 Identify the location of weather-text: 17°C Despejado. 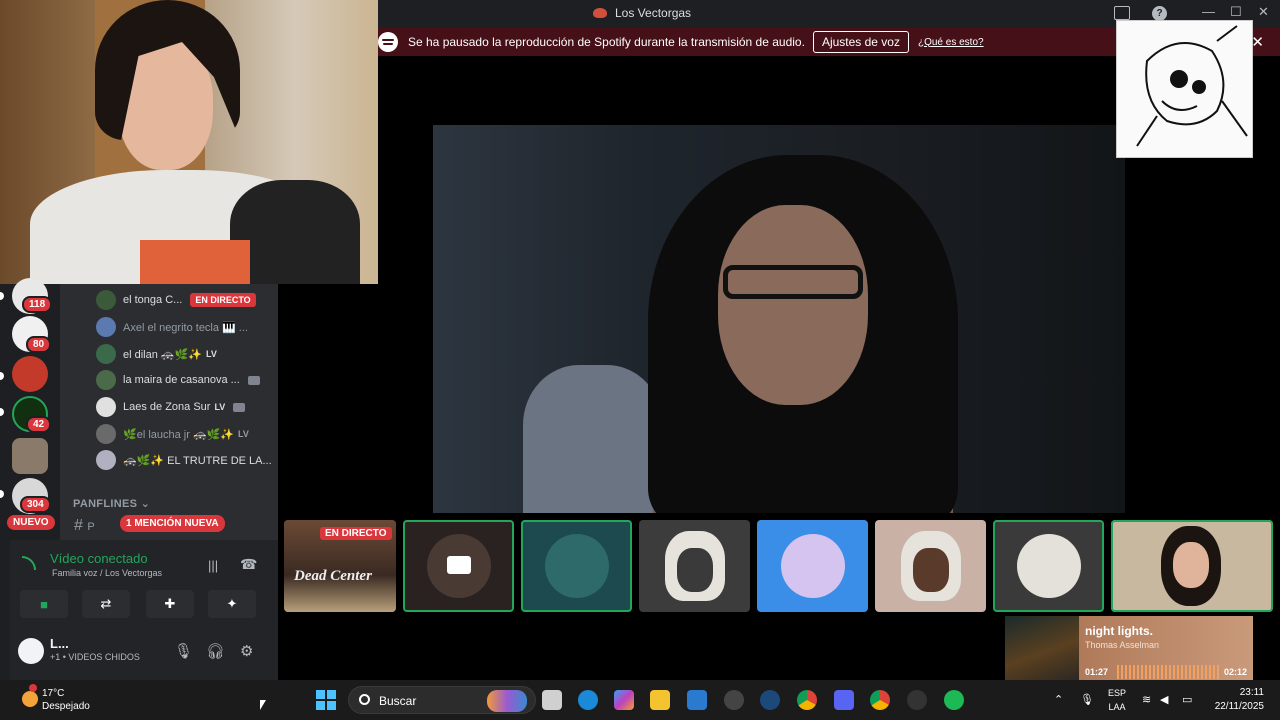
(66, 700).